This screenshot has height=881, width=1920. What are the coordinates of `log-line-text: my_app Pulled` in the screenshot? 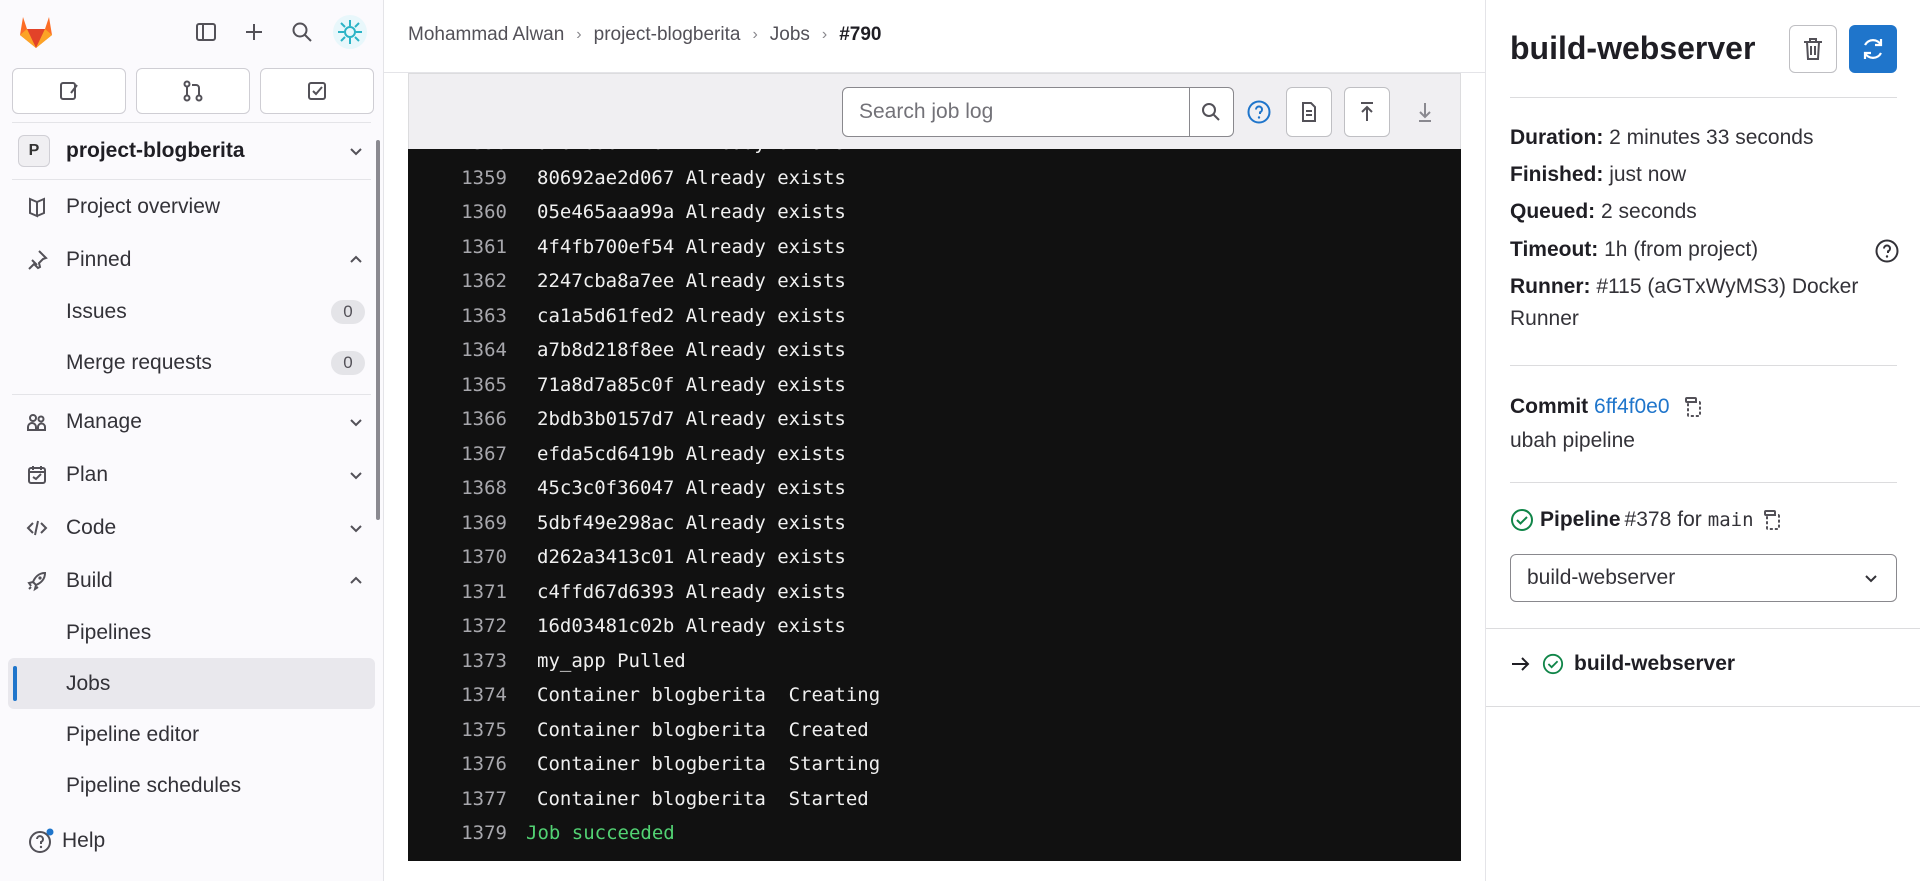 It's located at (611, 660).